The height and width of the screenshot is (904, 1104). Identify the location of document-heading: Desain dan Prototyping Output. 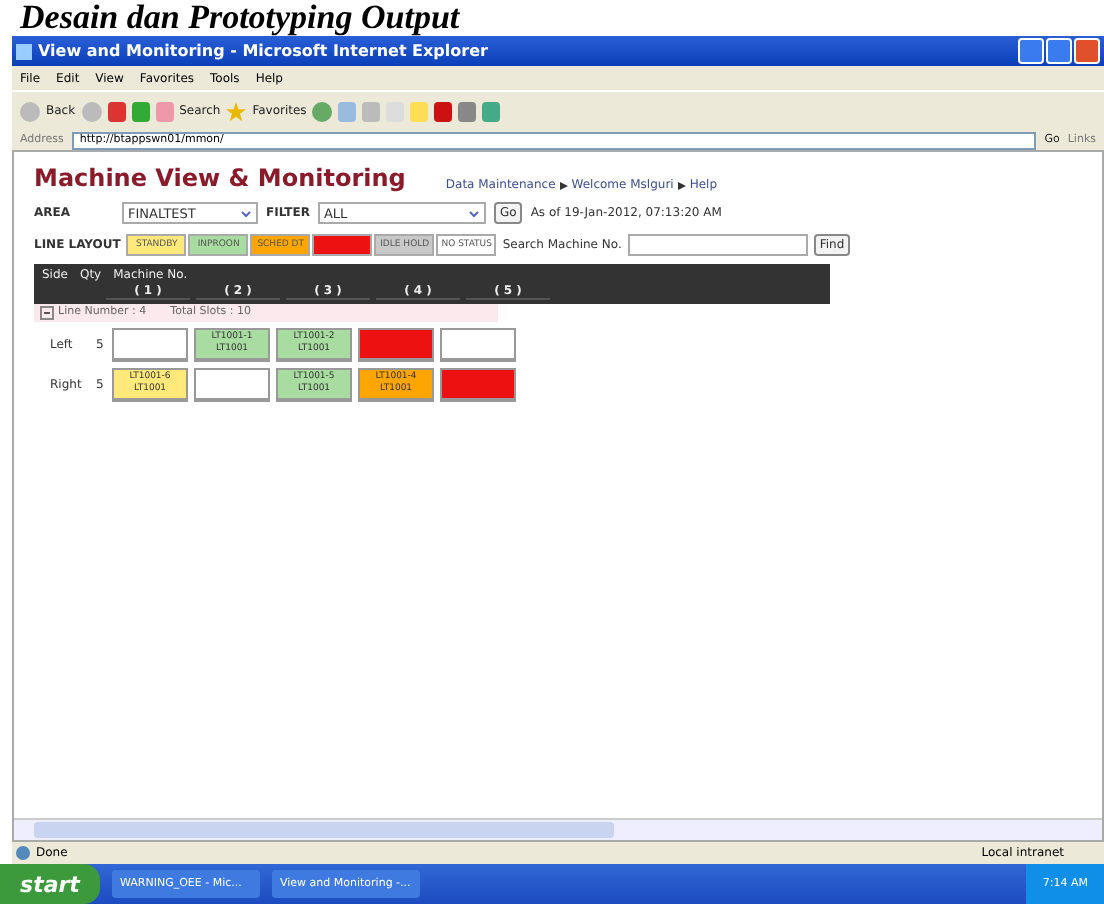
(239, 18).